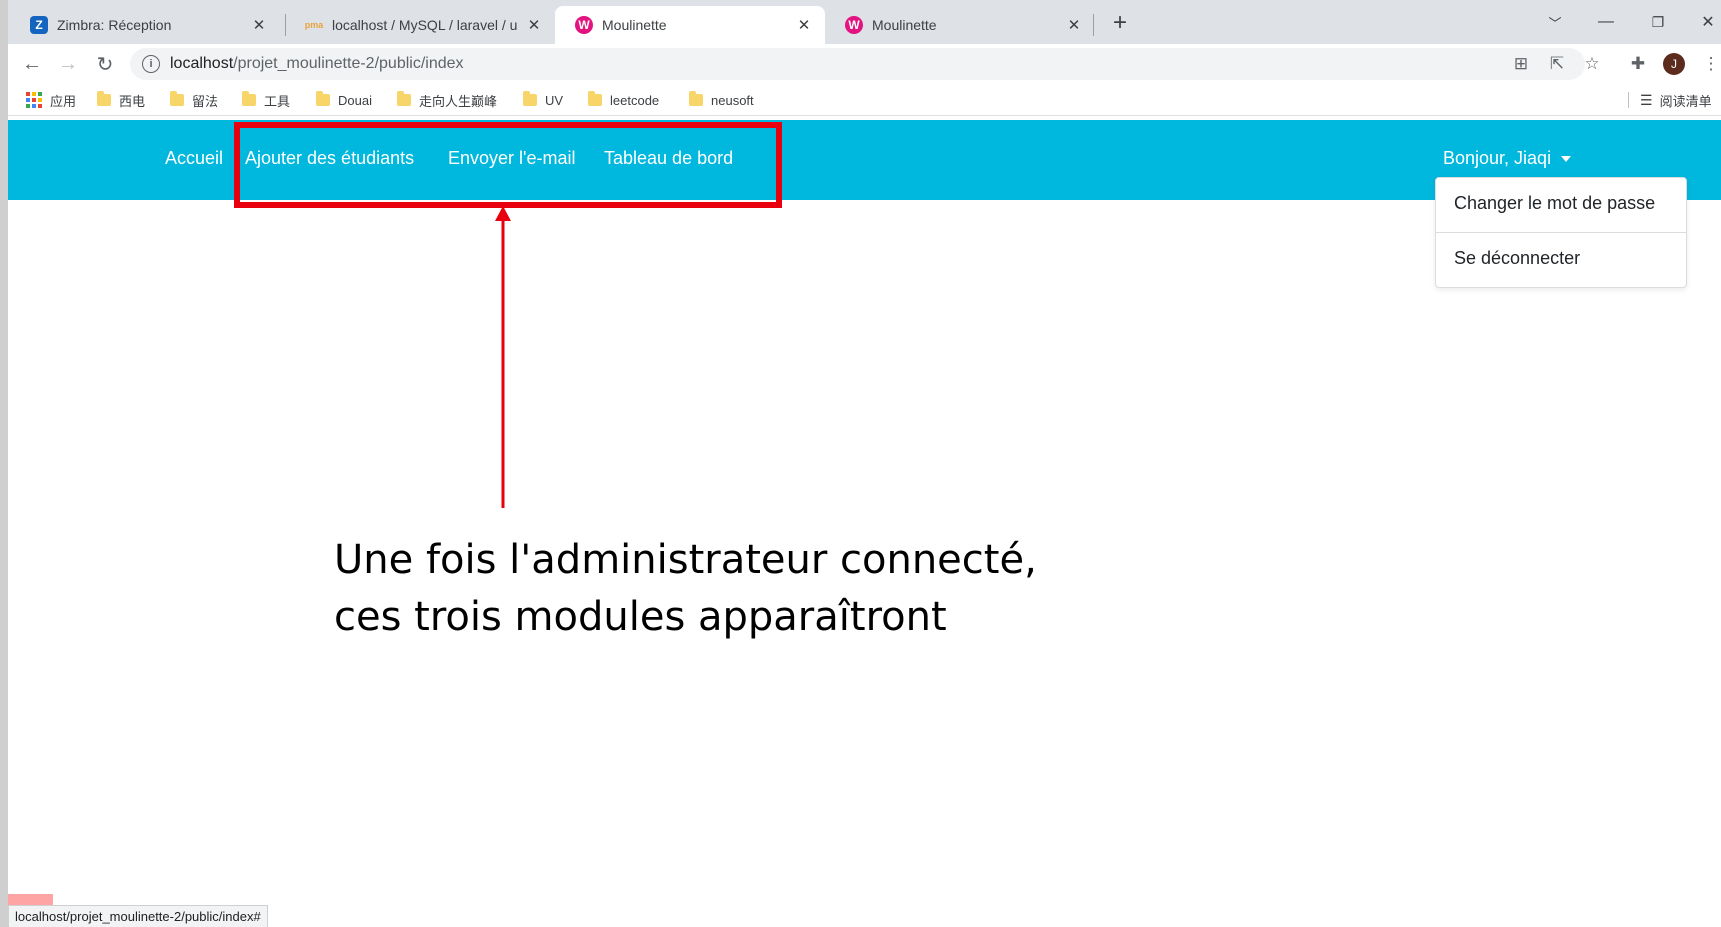  What do you see at coordinates (314, 25) in the screenshot?
I see `phpmyadmin-favicon-icon: pma` at bounding box center [314, 25].